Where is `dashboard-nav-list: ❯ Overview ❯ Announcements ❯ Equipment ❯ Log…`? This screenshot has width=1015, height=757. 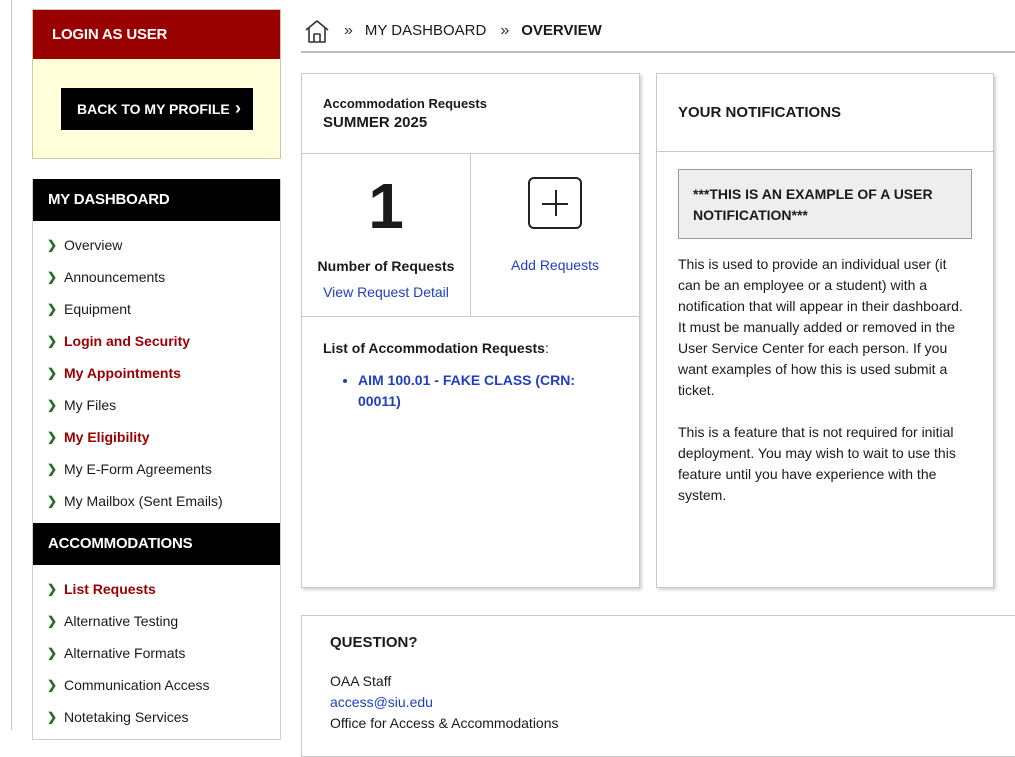
dashboard-nav-list: ❯ Overview ❯ Announcements ❯ Equipment ❯ Log… is located at coordinates (156, 372).